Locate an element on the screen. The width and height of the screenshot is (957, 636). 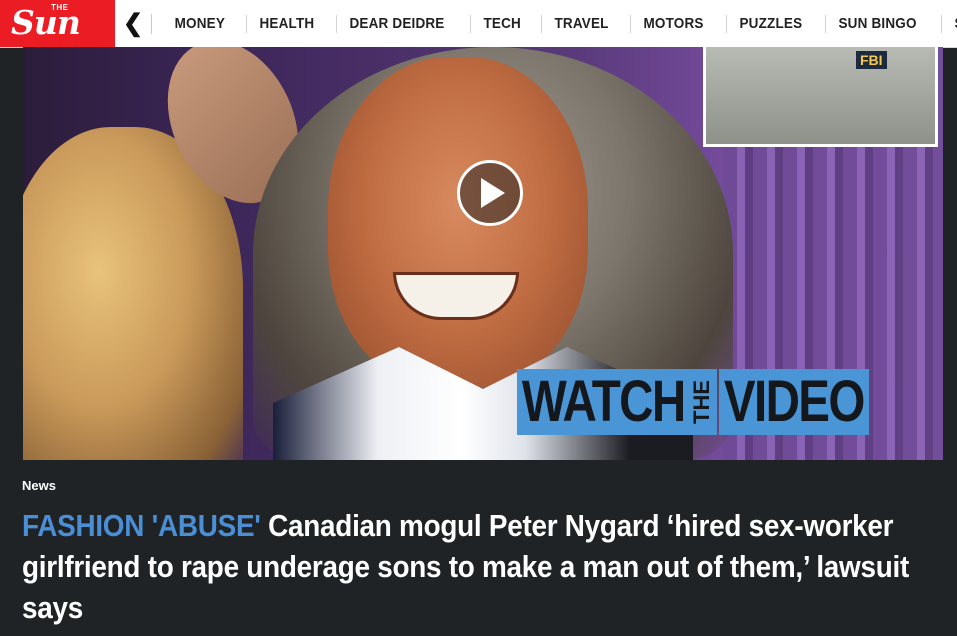
overlay-word-watch: WATCH is located at coordinates (603, 402).